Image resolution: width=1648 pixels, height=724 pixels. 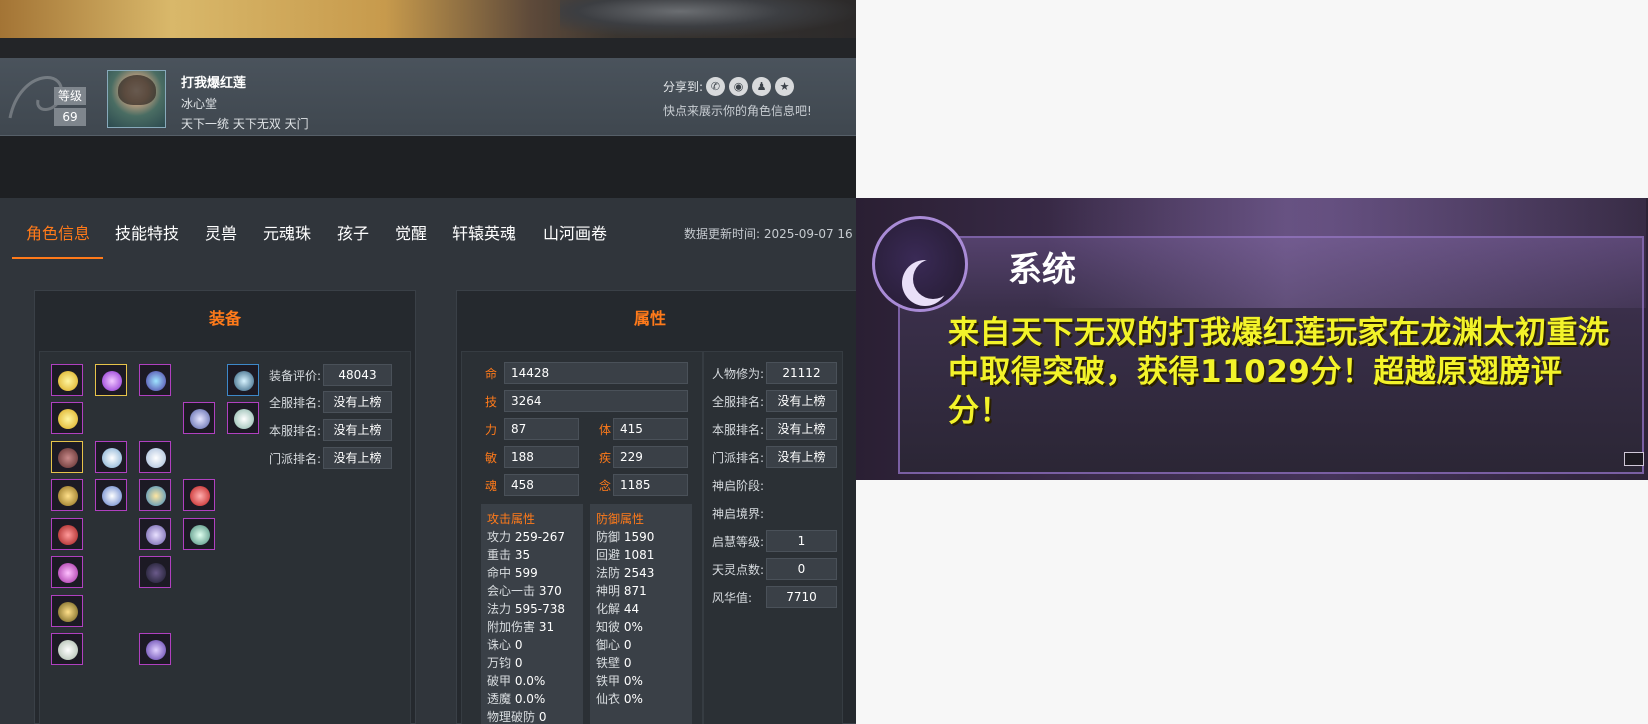 I want to click on defense-row: 法防 2543, so click(x=625, y=573).